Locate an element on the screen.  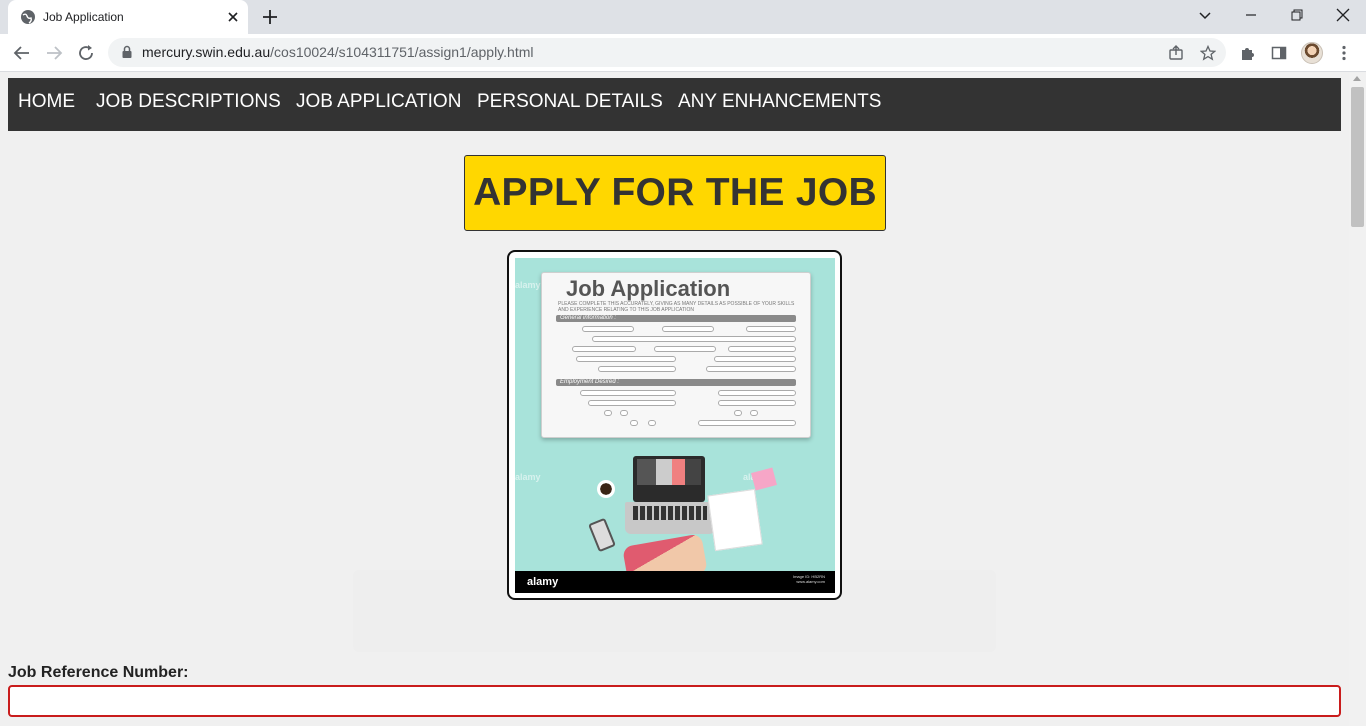
nav-item-any-enhancements: ANY ENHANCEMENTS is located at coordinates (779, 104).